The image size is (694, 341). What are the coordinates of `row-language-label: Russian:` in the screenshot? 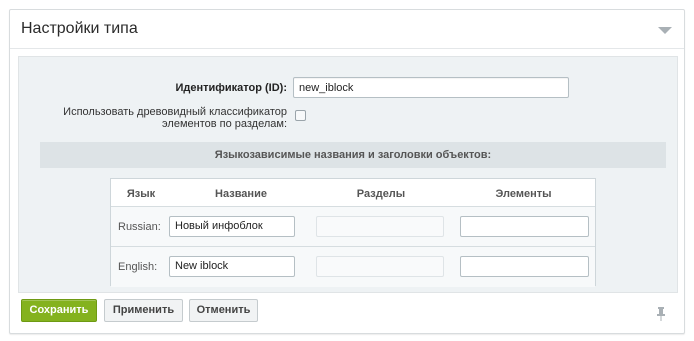 It's located at (139, 227).